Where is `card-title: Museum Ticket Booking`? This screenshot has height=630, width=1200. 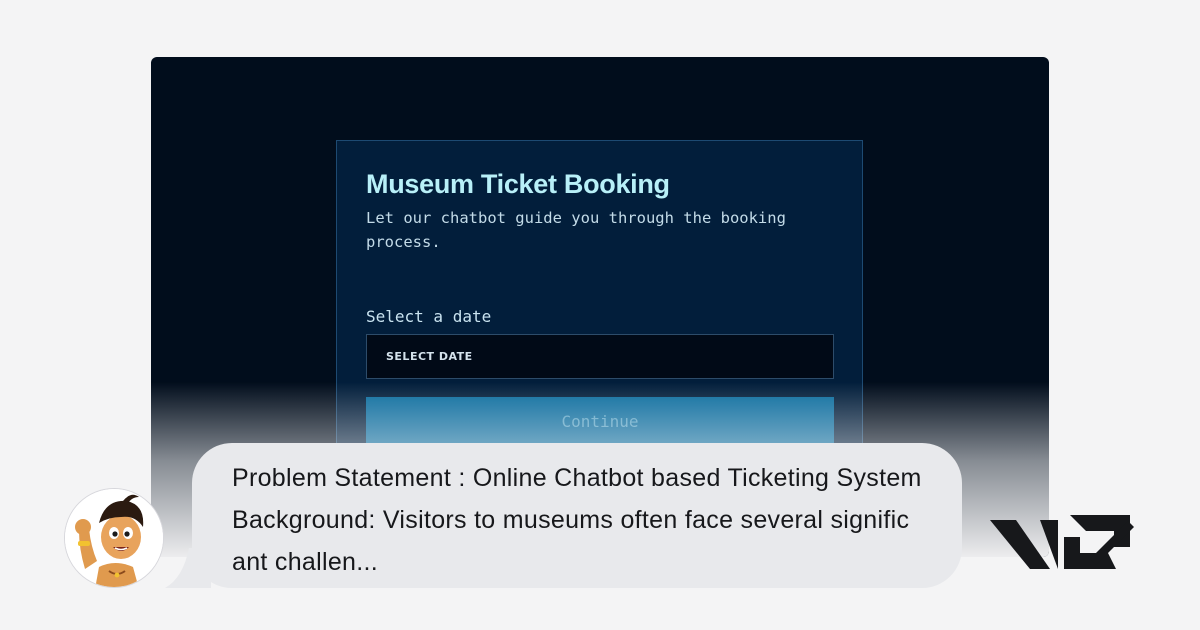
card-title: Museum Ticket Booking is located at coordinates (518, 184).